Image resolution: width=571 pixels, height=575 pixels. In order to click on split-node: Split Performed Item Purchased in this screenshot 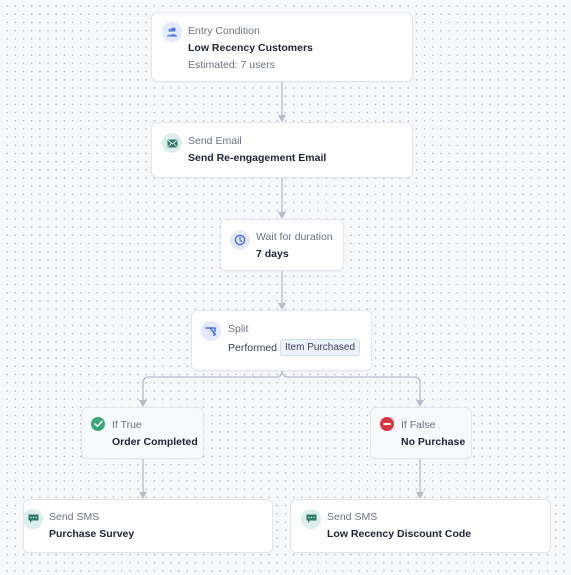, I will do `click(281, 340)`.